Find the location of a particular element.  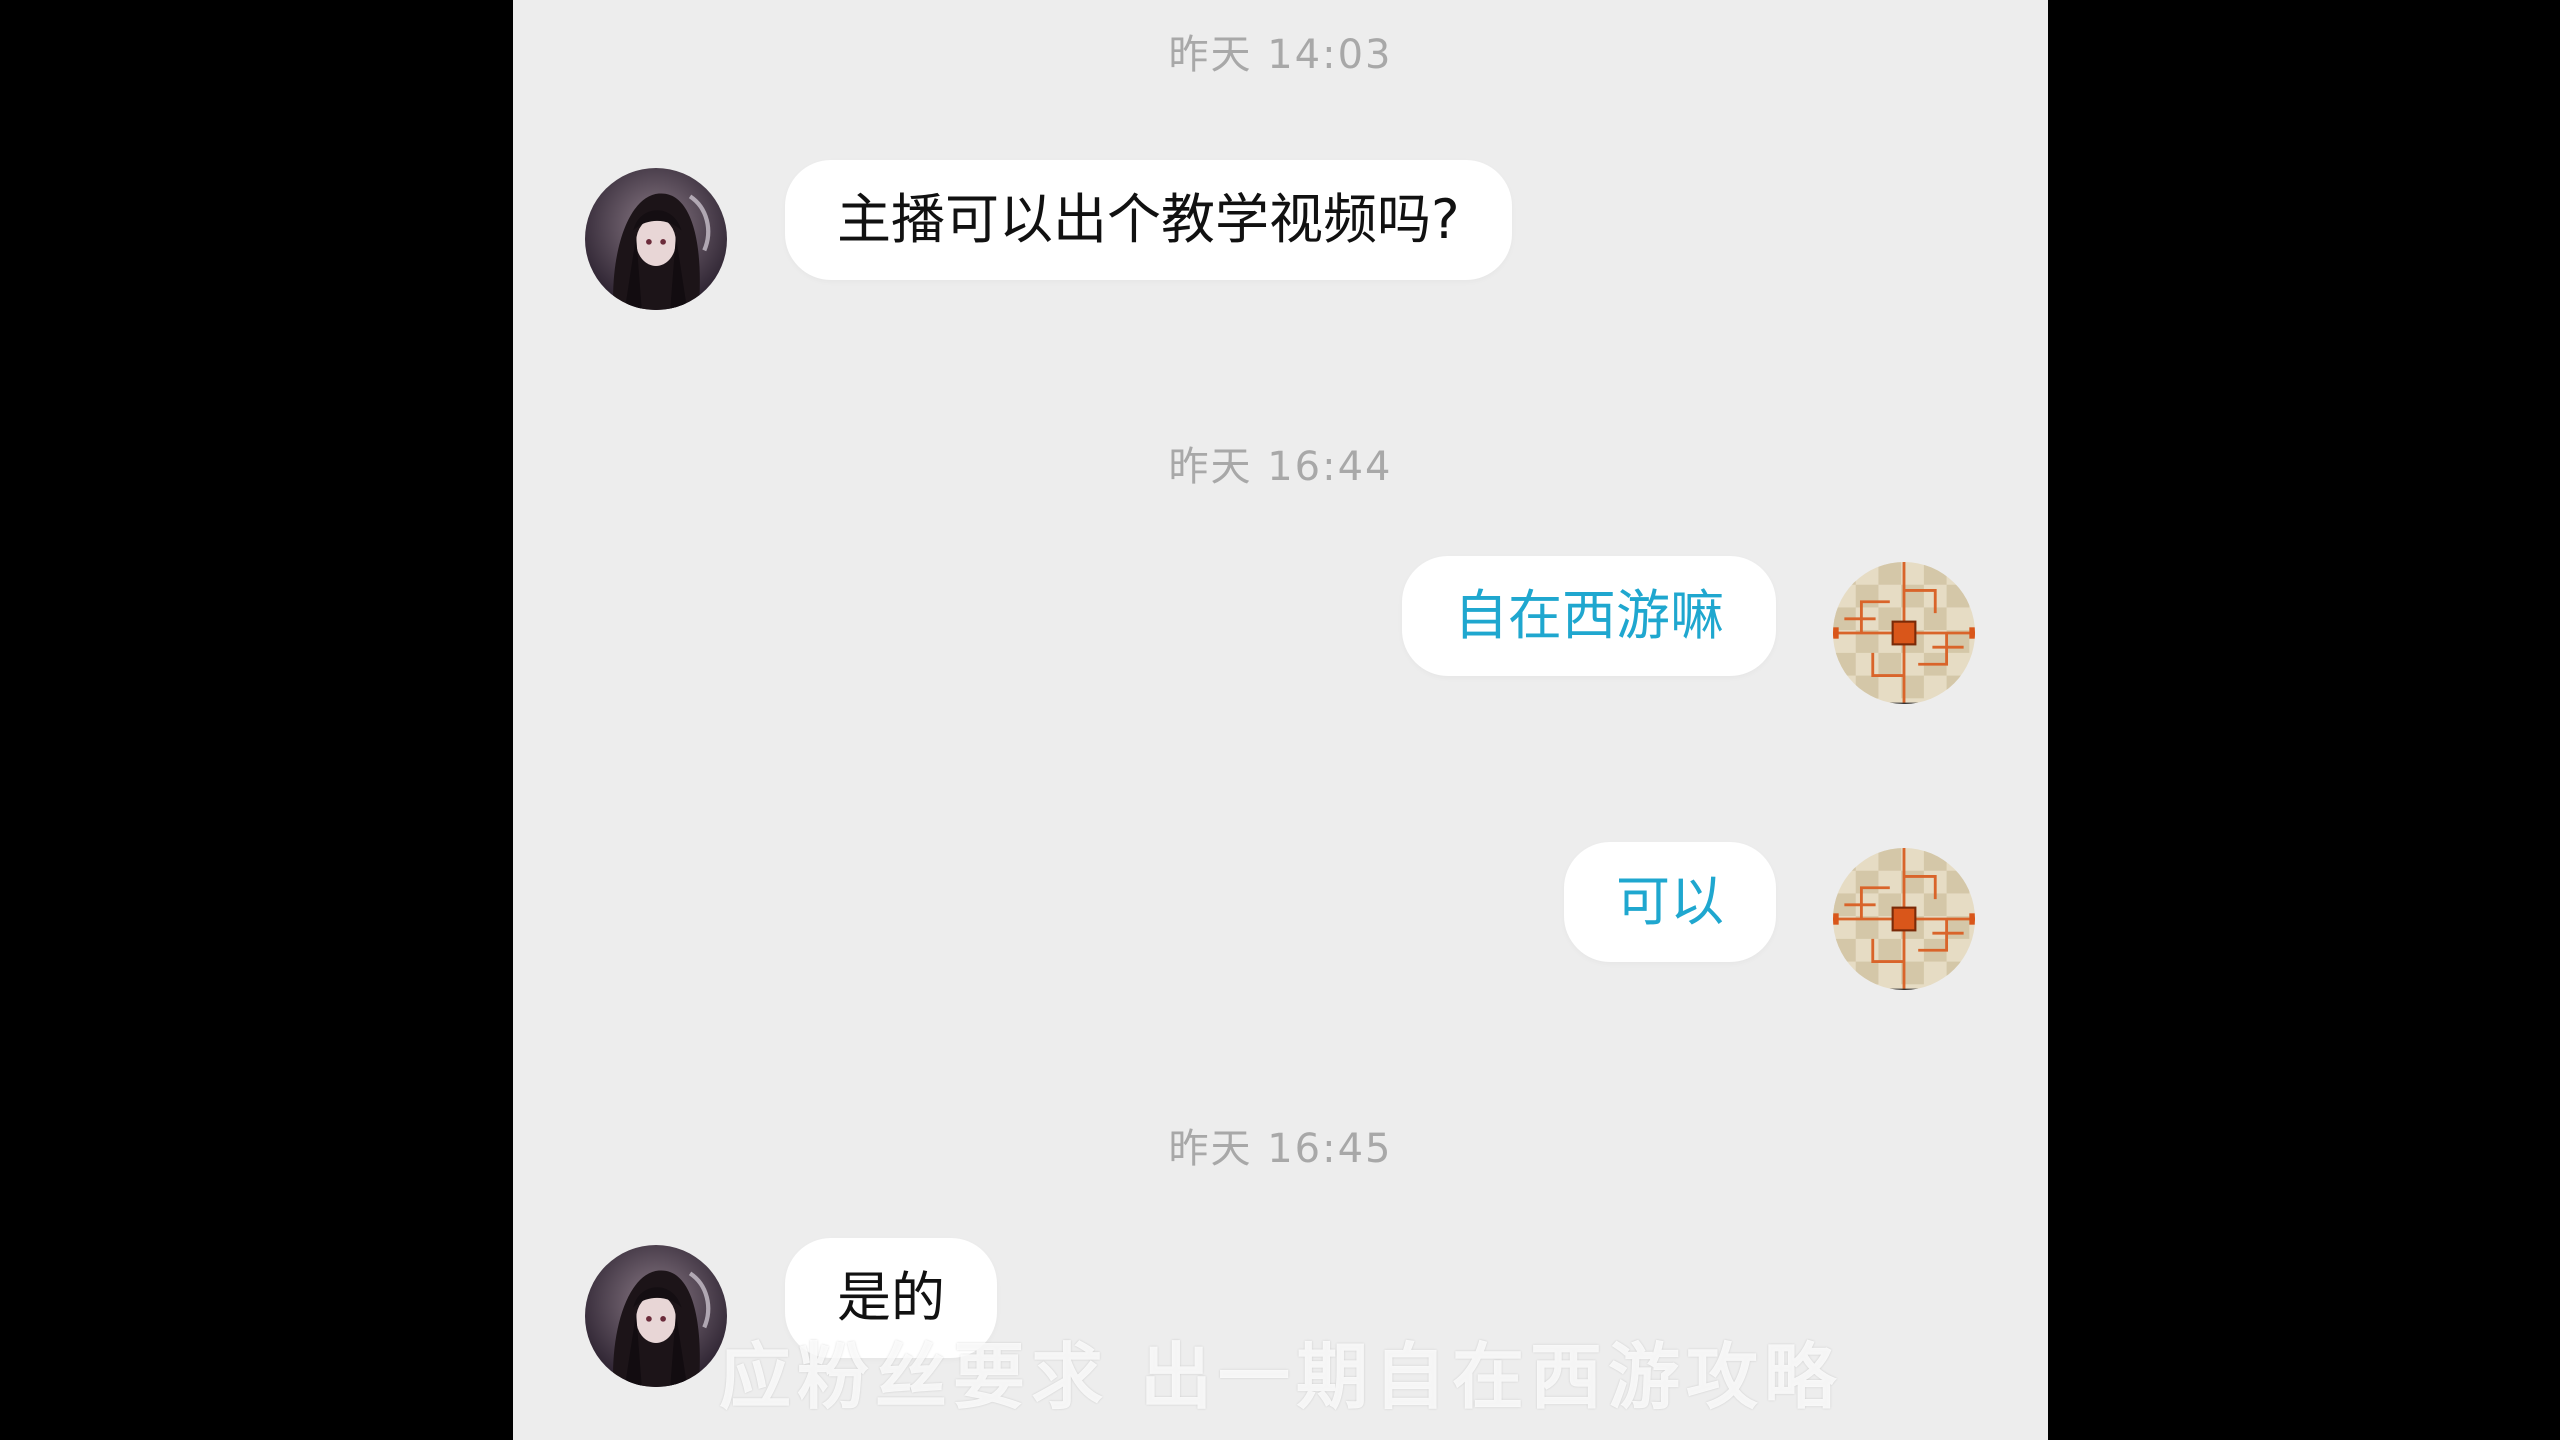

timestamp: 昨天 16:44 is located at coordinates (1280, 467).